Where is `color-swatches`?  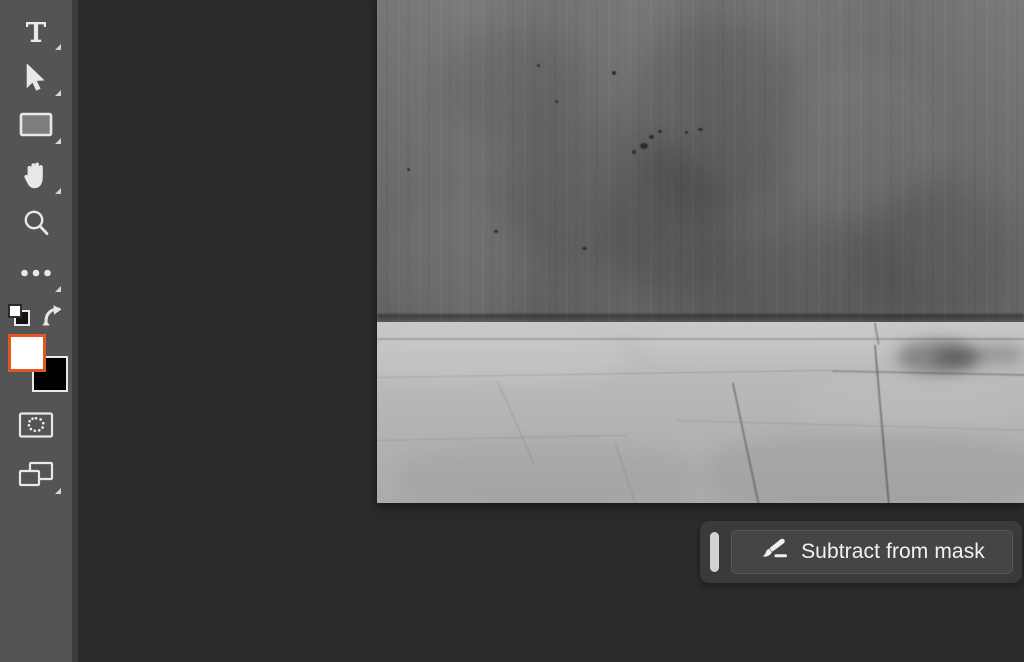
color-swatches is located at coordinates (38, 364).